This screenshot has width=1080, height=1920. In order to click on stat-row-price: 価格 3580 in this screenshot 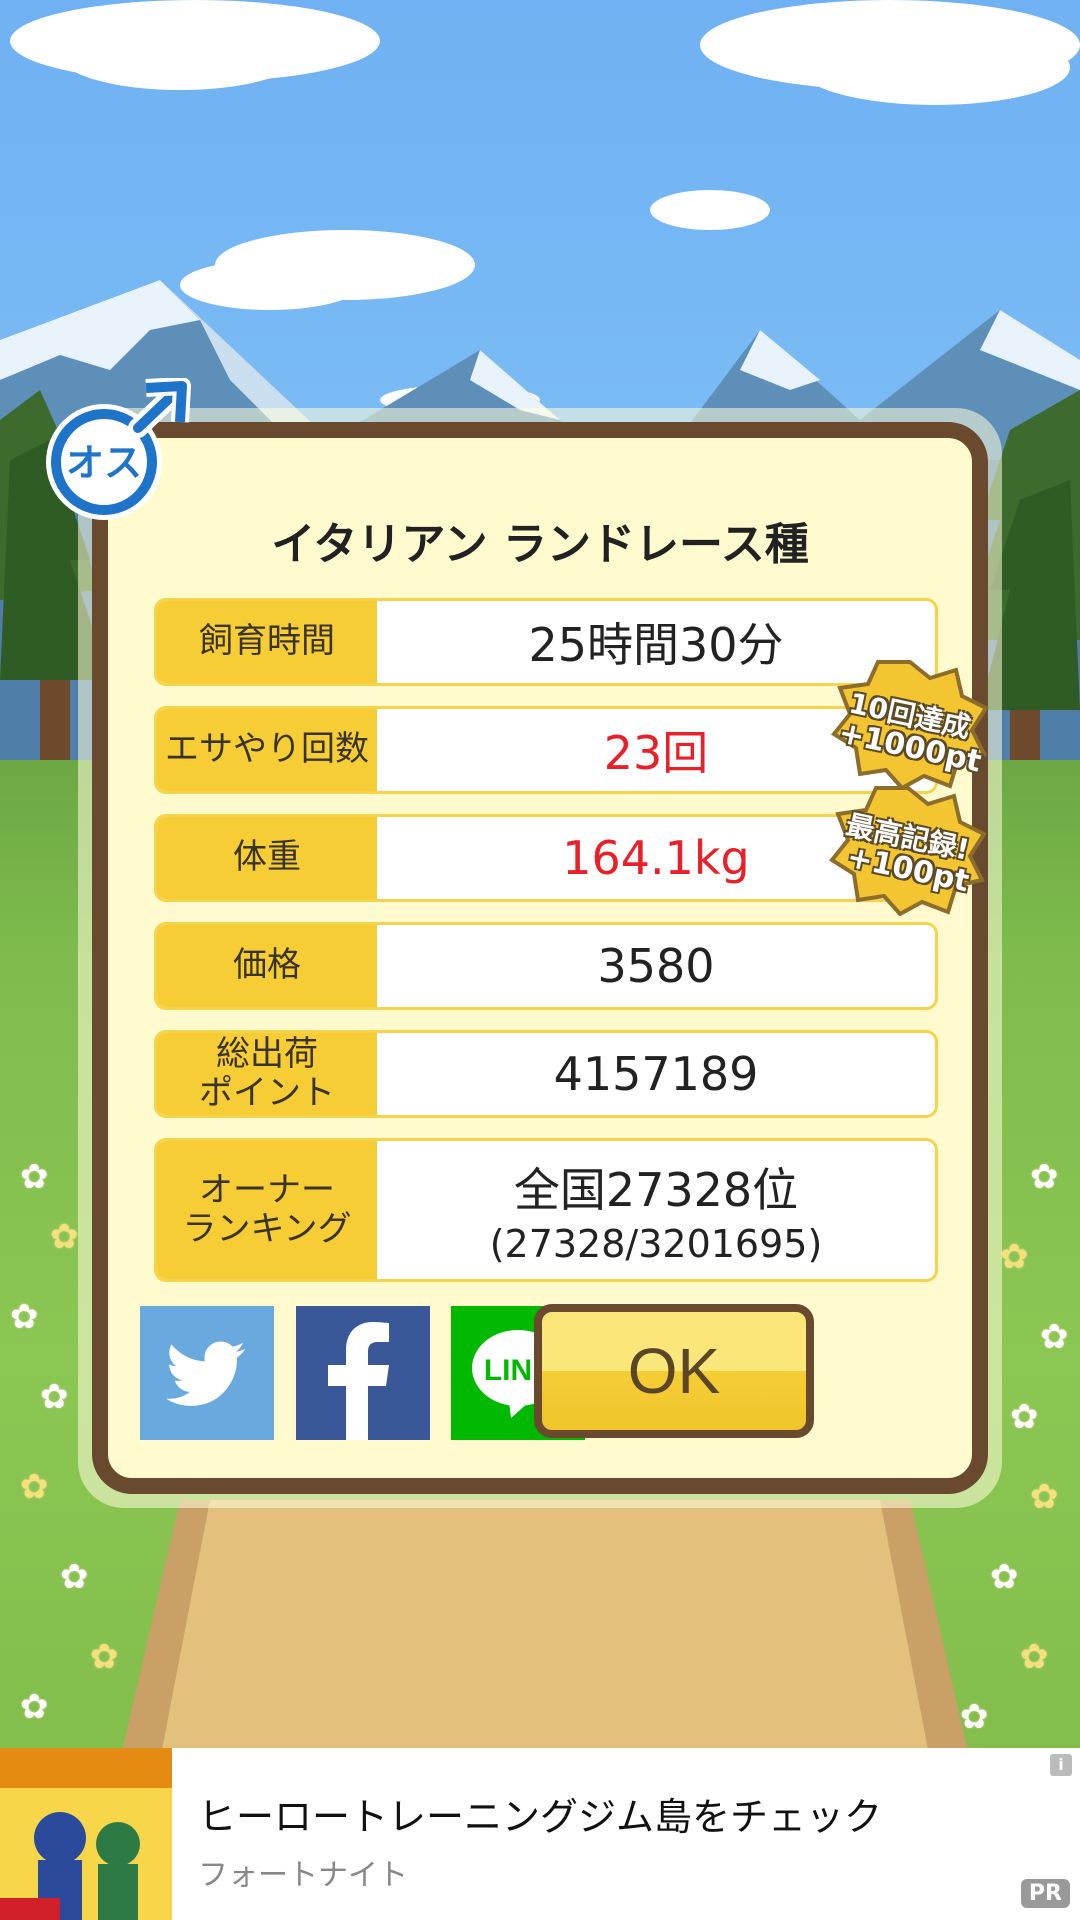, I will do `click(546, 966)`.